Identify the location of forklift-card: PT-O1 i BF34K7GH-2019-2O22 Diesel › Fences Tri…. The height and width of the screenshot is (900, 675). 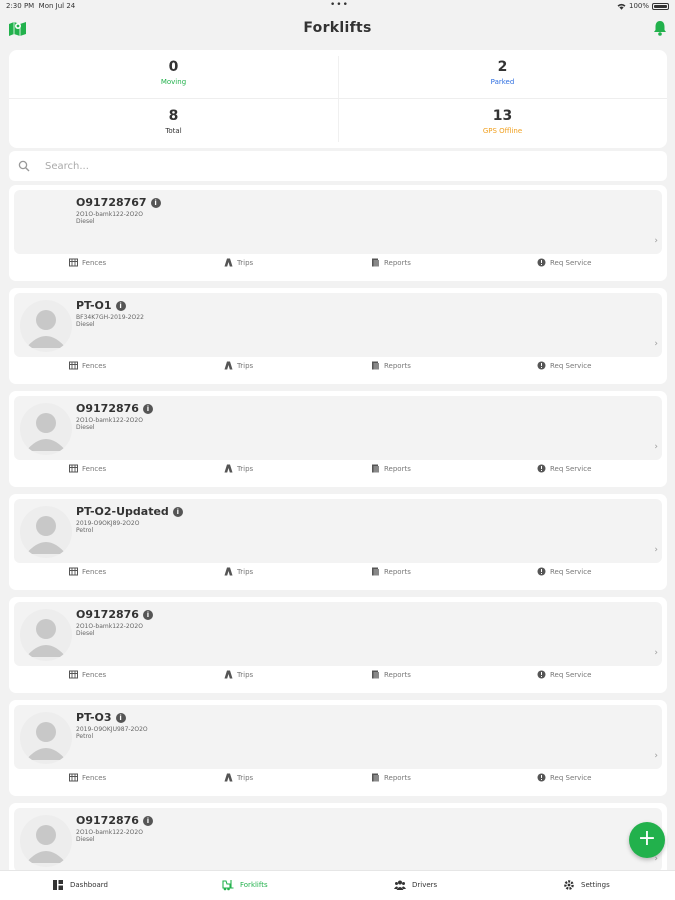
(338, 336).